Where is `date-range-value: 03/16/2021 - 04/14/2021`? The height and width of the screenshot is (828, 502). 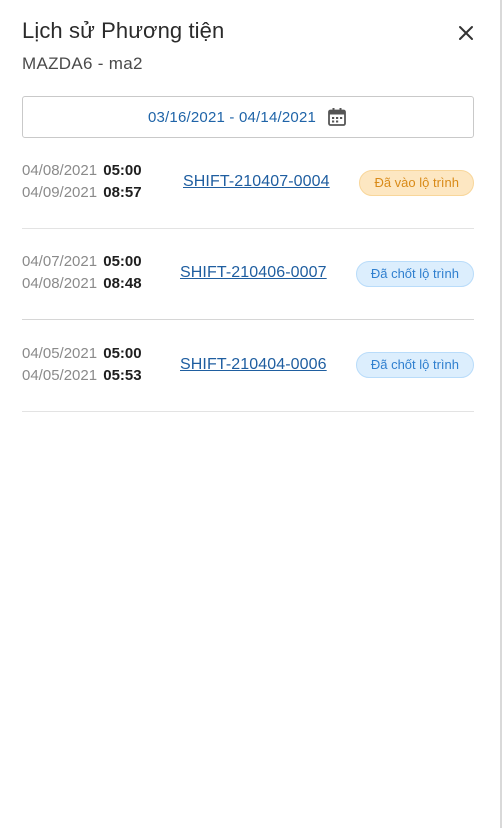 date-range-value: 03/16/2021 - 04/14/2021 is located at coordinates (232, 117).